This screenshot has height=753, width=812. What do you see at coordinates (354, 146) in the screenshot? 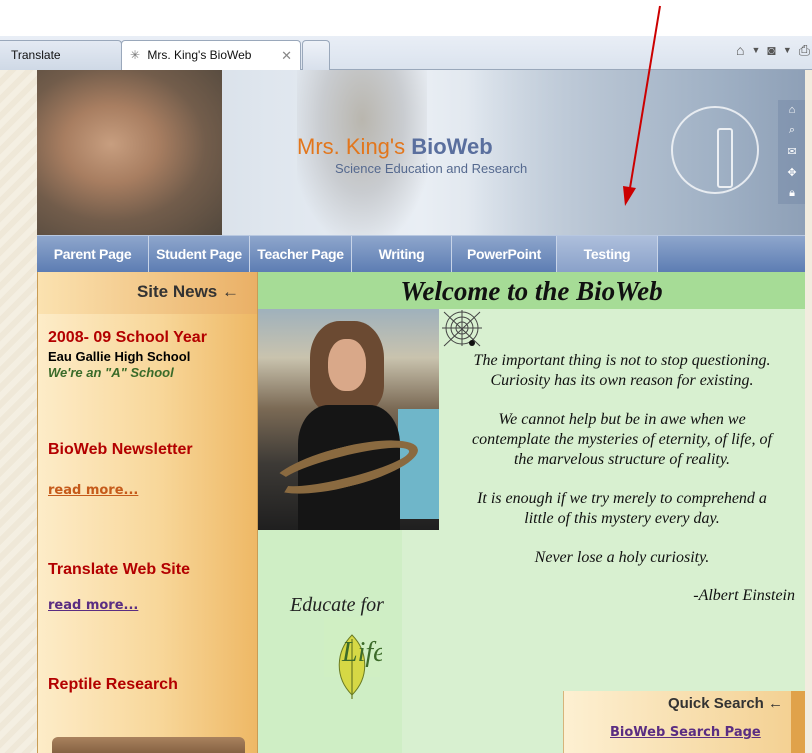
I see `brand-name: Mrs. King's` at bounding box center [354, 146].